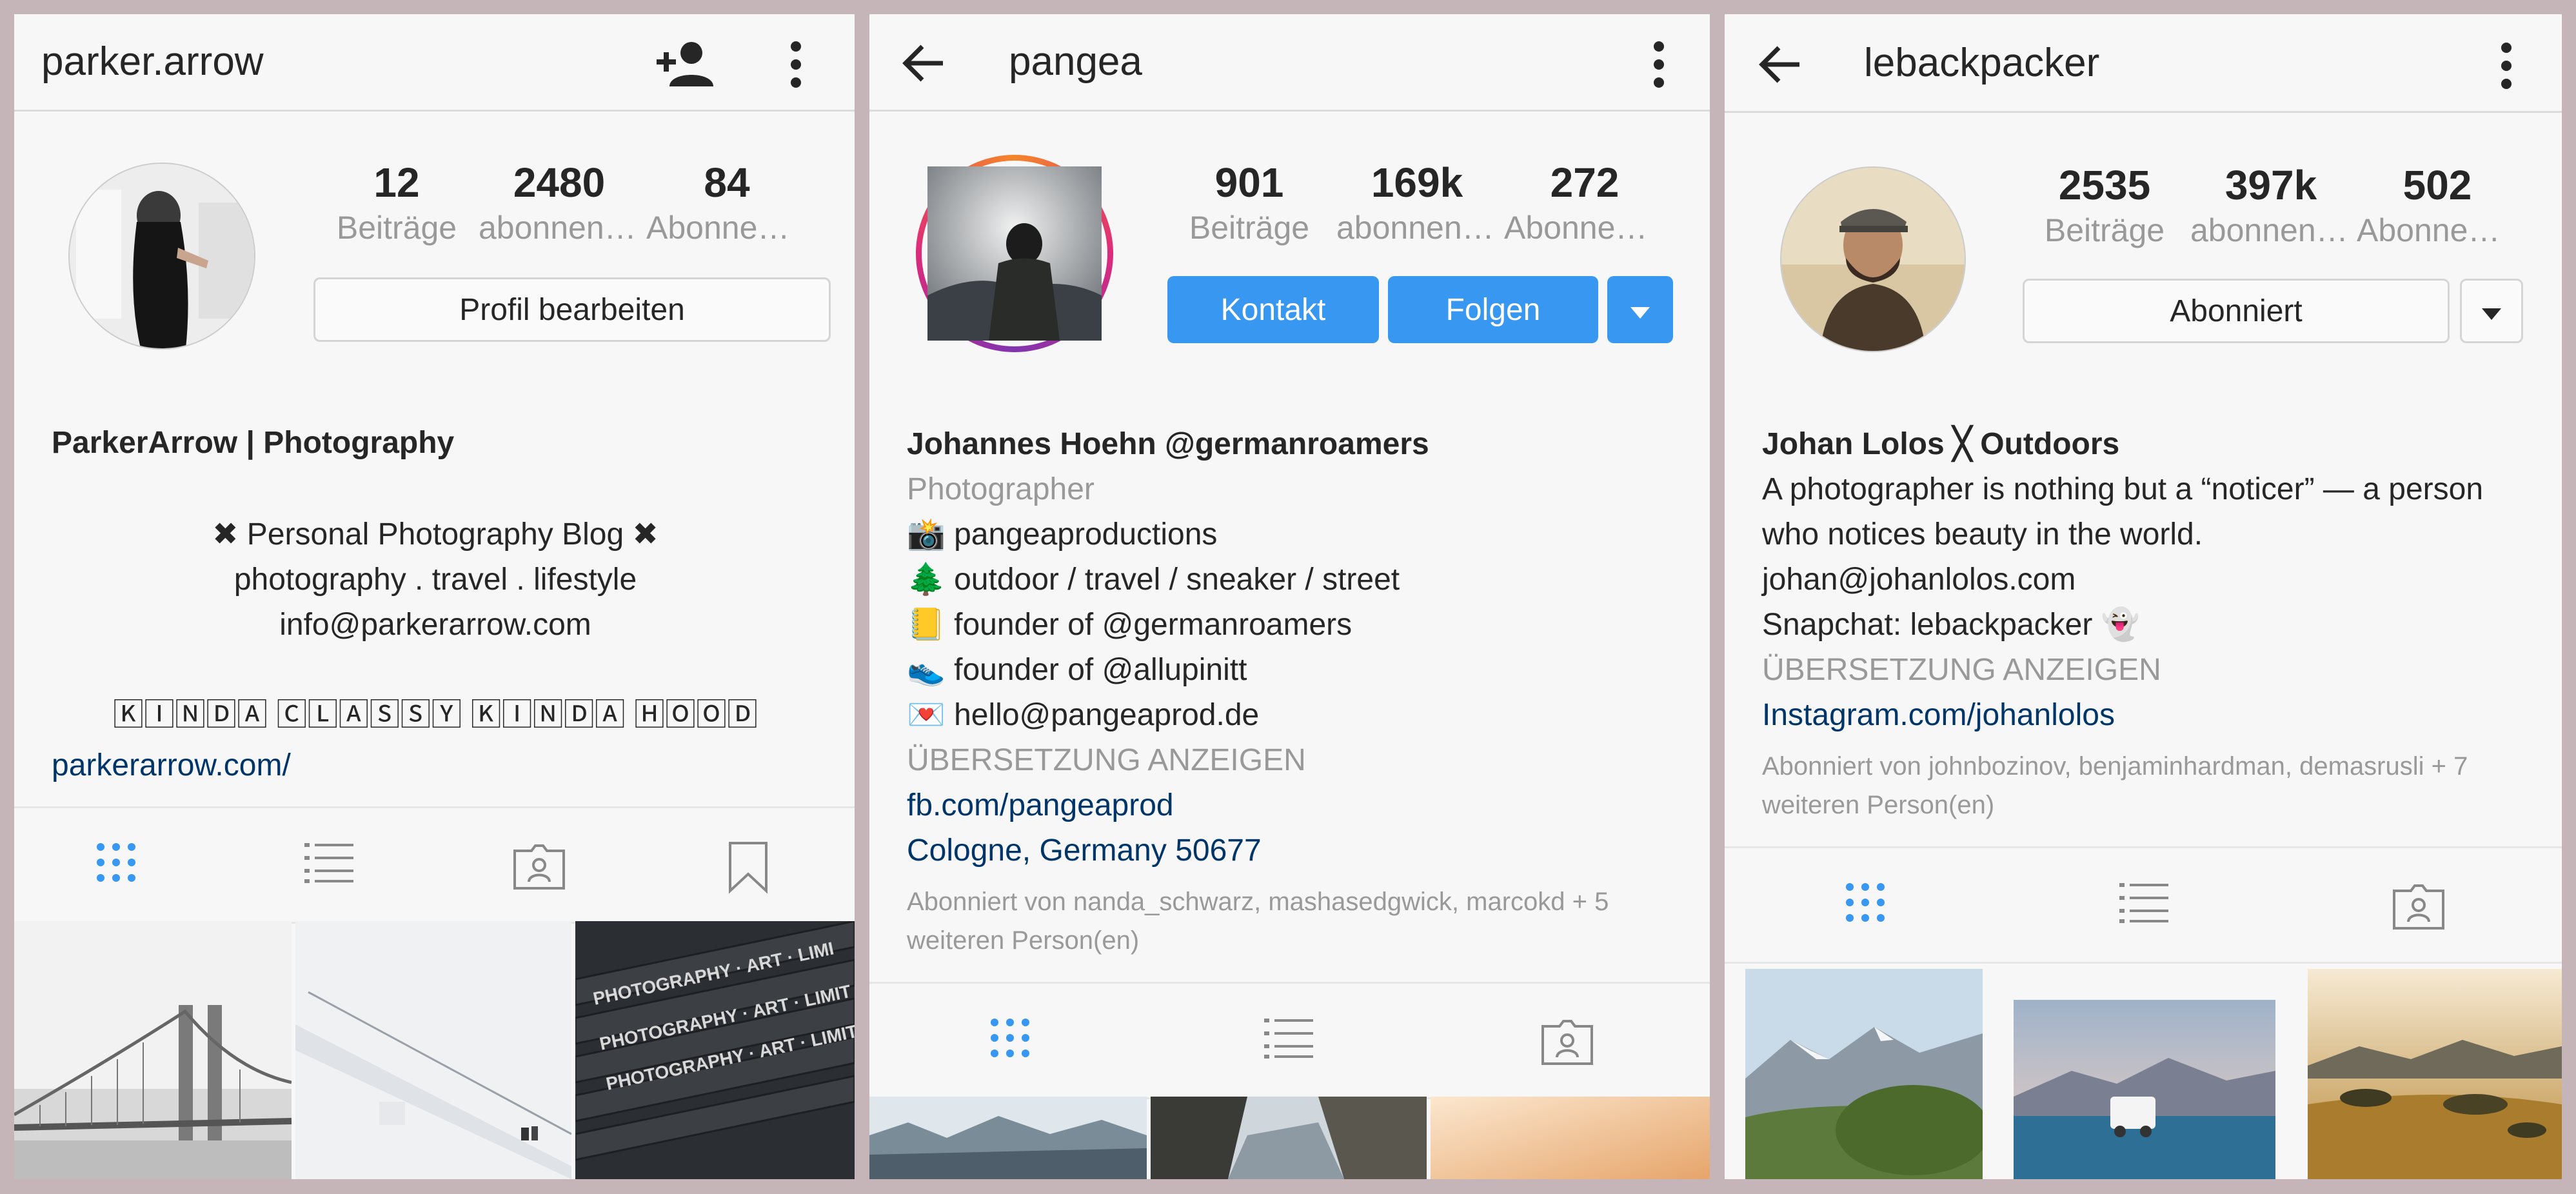  What do you see at coordinates (2143, 63) in the screenshot?
I see `top-bar: lebackpacker` at bounding box center [2143, 63].